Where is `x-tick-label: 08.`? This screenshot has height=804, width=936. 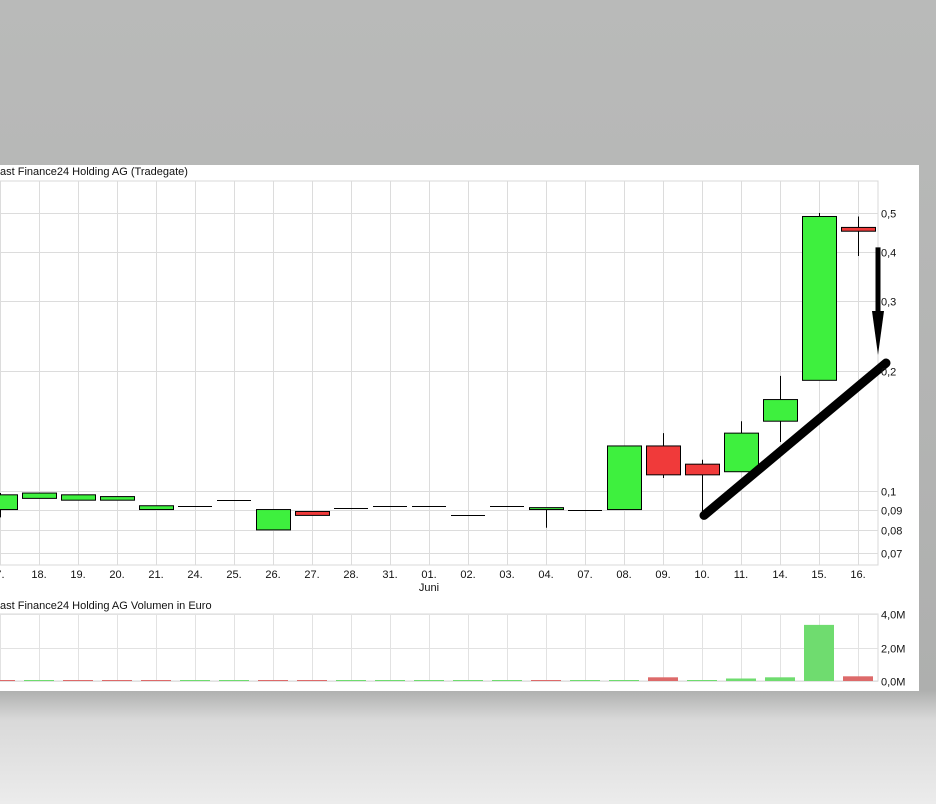 x-tick-label: 08. is located at coordinates (623, 575).